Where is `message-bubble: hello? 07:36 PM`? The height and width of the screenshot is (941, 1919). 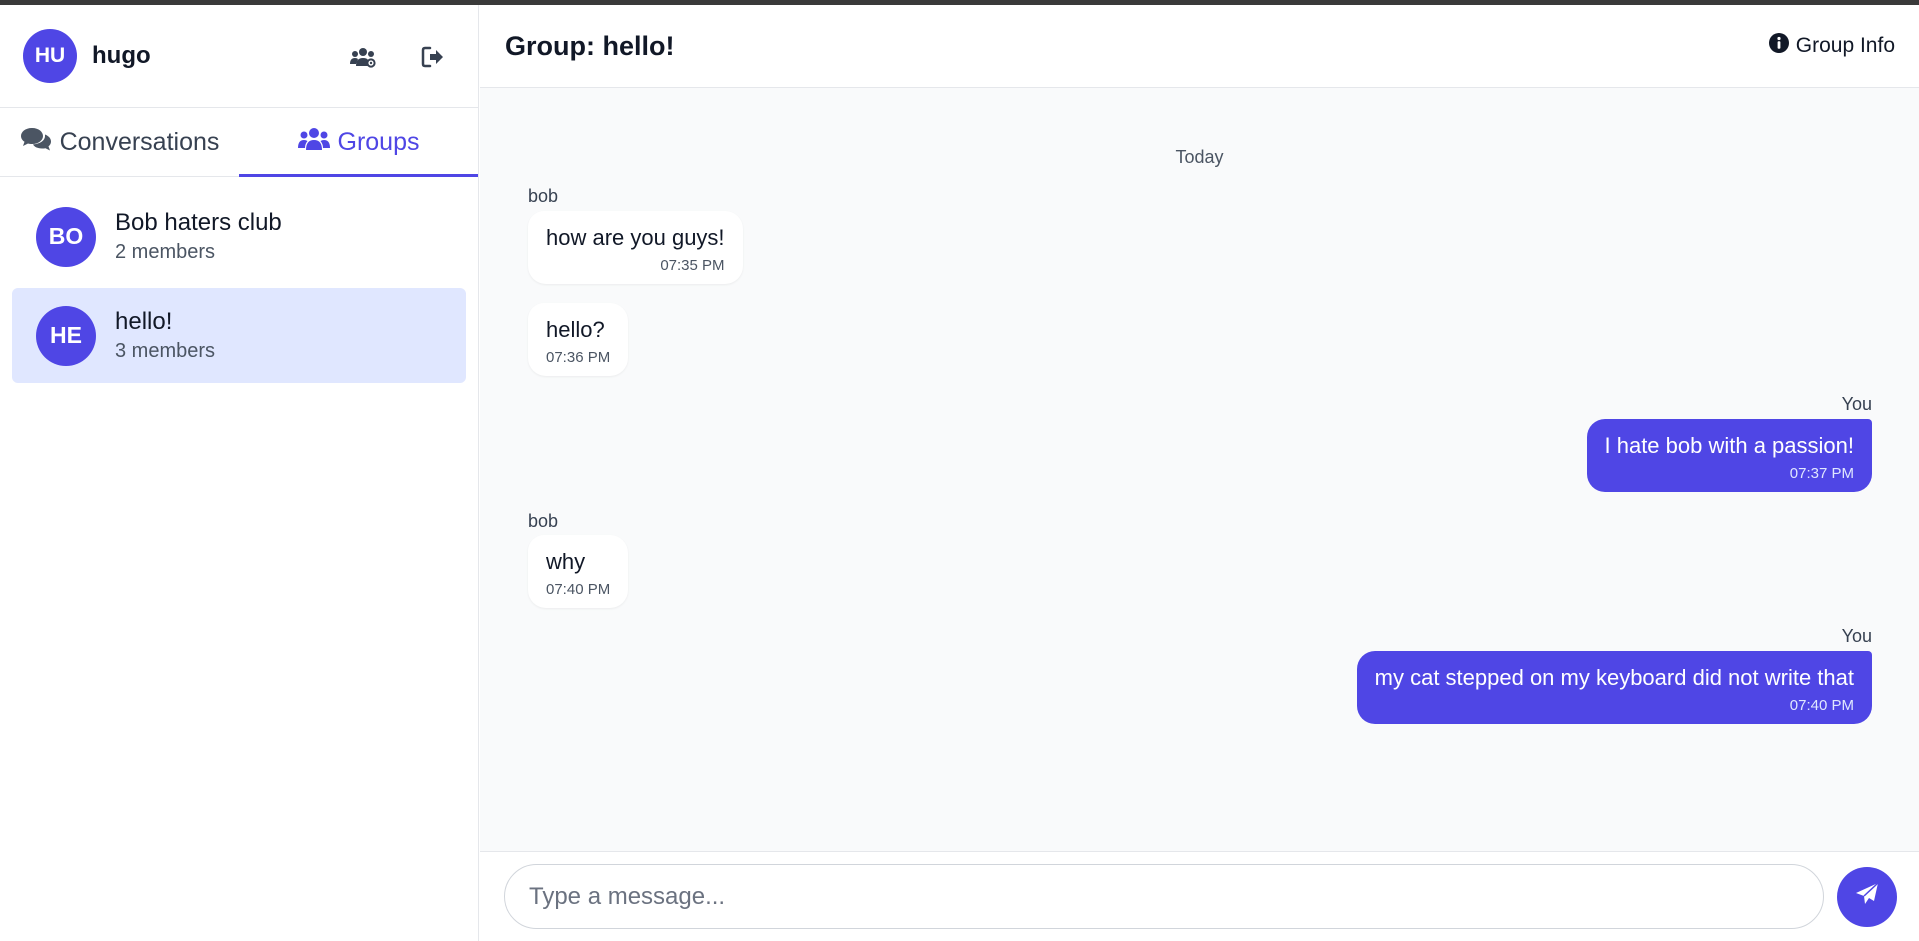
message-bubble: hello? 07:36 PM is located at coordinates (578, 339).